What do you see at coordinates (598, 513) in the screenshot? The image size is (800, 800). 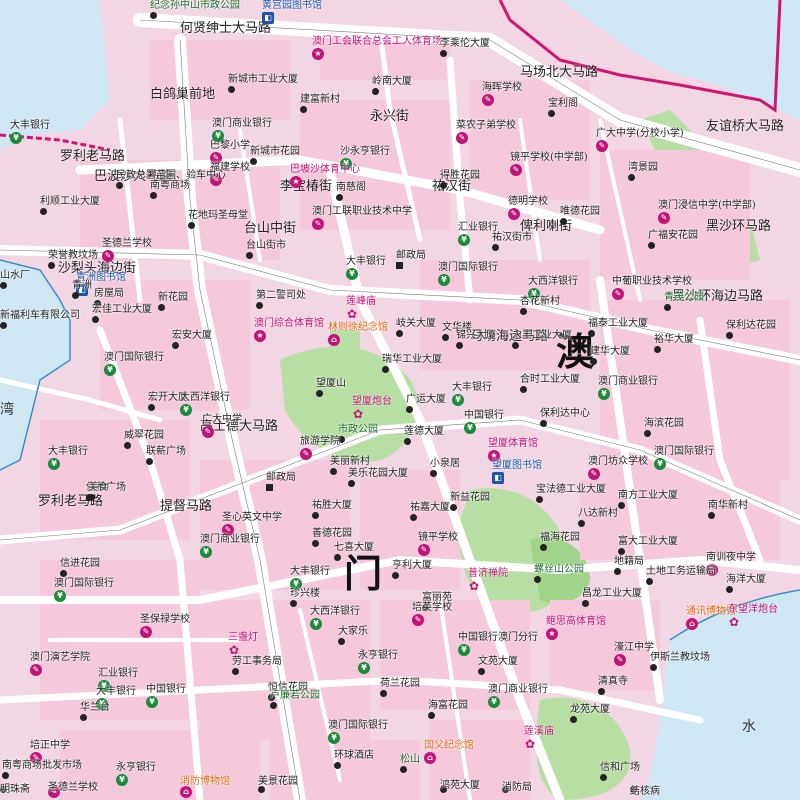 I see `place-label: 八达新村` at bounding box center [598, 513].